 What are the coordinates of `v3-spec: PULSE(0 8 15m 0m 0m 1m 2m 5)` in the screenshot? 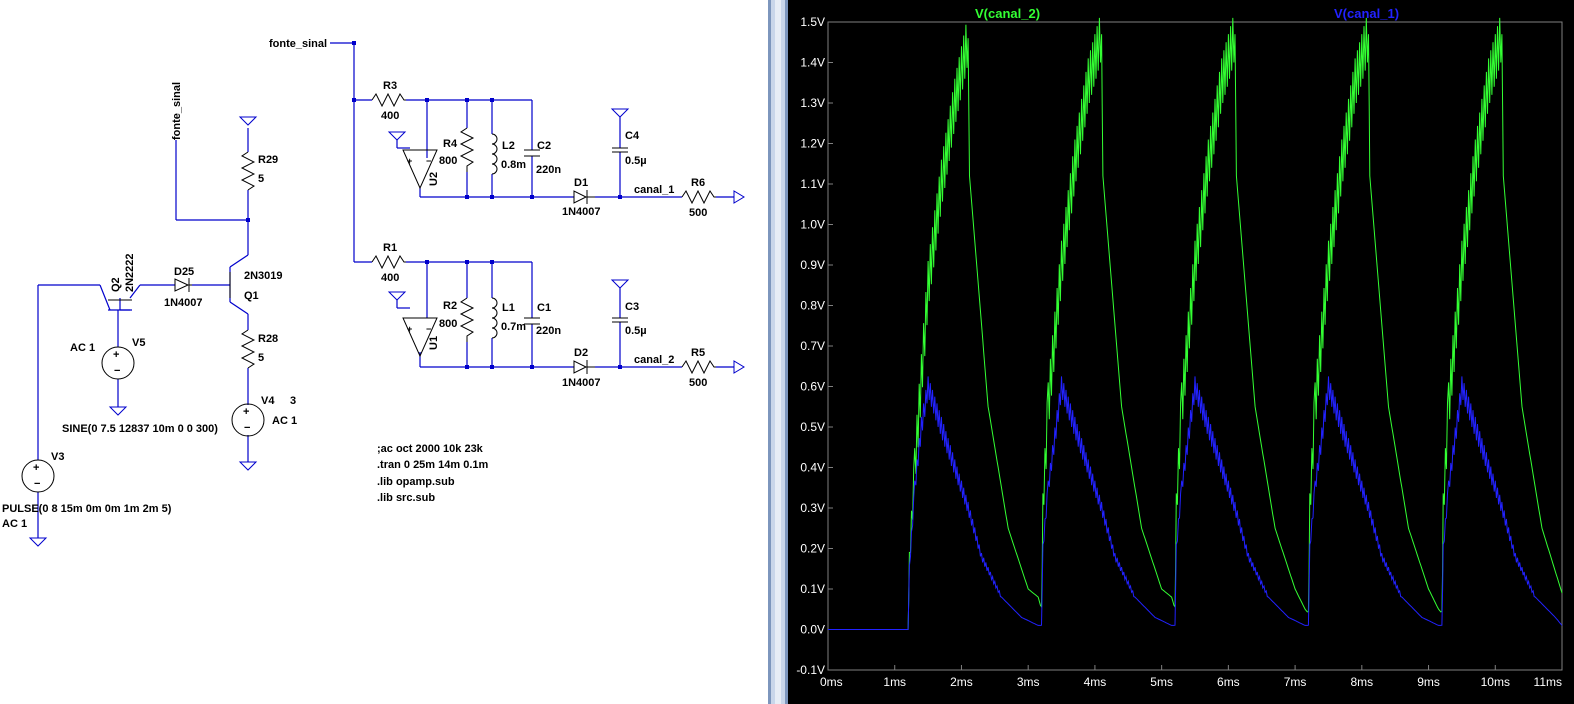 It's located at (87, 509).